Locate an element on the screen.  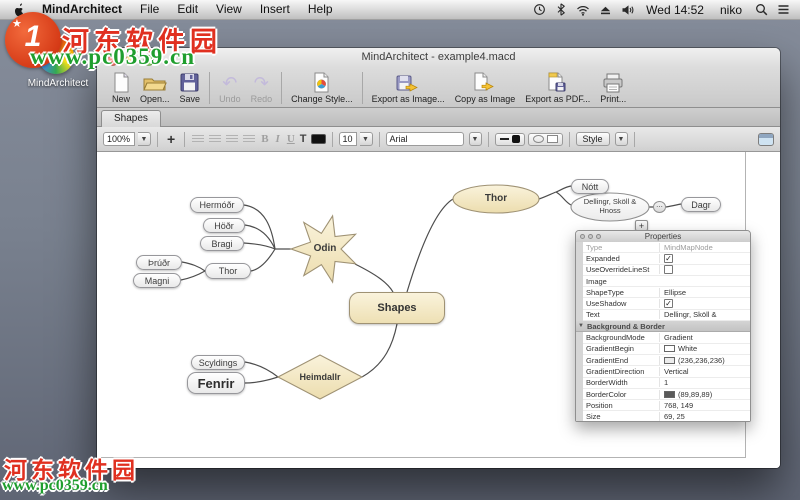
bluetooth-icon is located at coordinates (561, 10).